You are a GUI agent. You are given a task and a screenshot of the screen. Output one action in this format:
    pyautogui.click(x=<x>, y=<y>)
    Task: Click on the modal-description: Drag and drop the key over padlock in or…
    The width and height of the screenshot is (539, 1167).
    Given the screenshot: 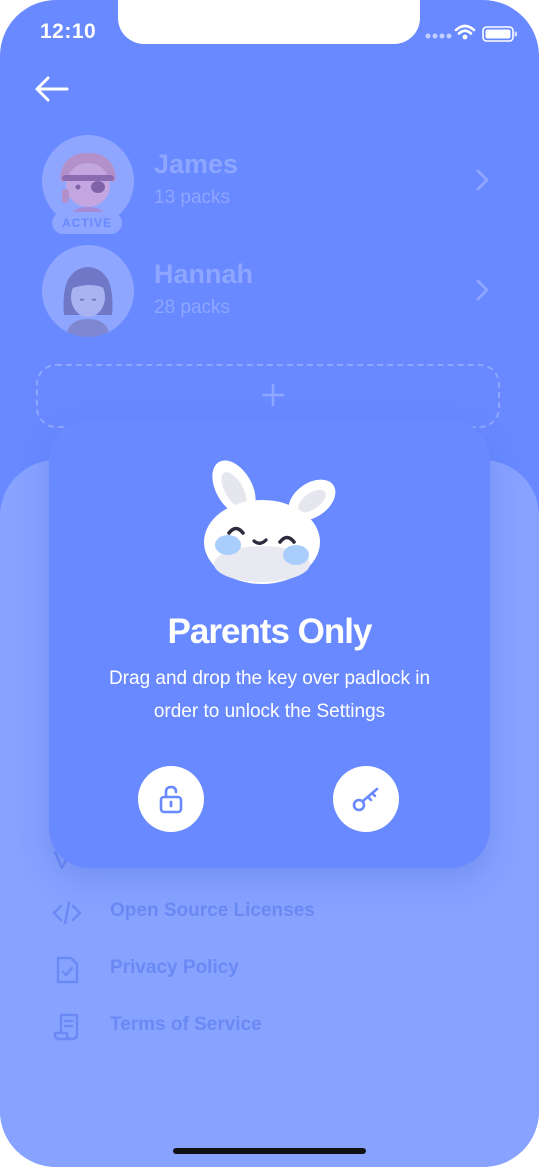 What is the action you would take?
    pyautogui.click(x=269, y=695)
    